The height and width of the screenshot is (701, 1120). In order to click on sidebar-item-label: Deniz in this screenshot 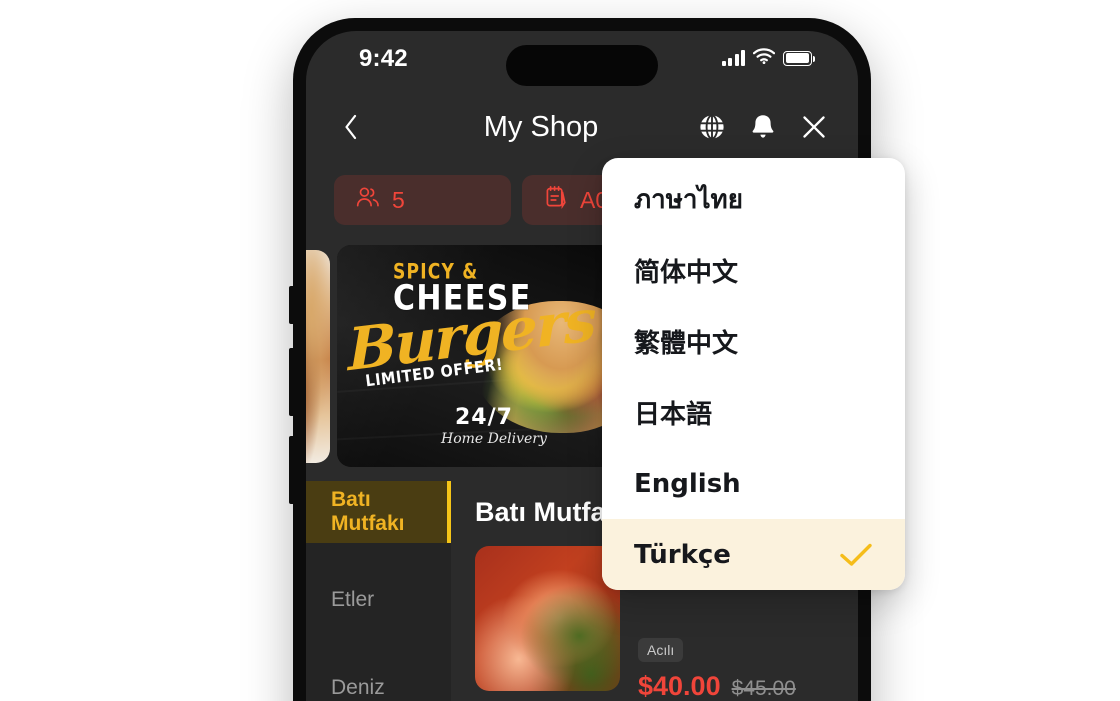, I will do `click(358, 687)`.